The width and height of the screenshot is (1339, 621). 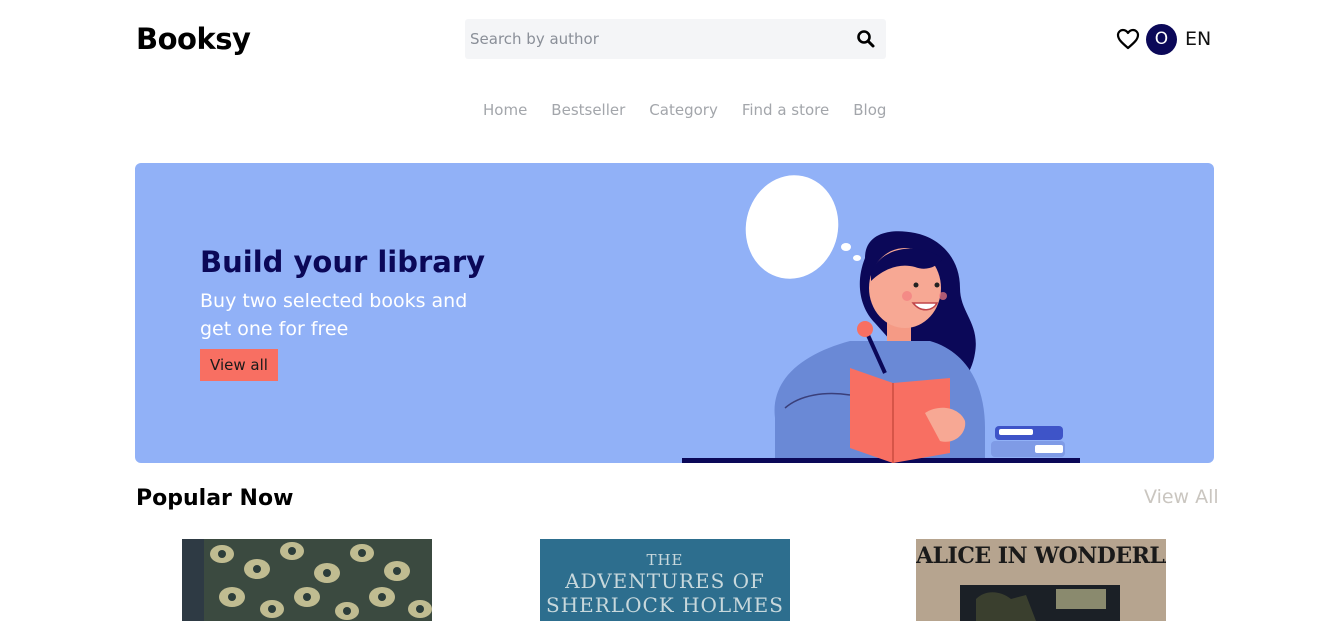 I want to click on logo: Booksy, so click(x=193, y=39).